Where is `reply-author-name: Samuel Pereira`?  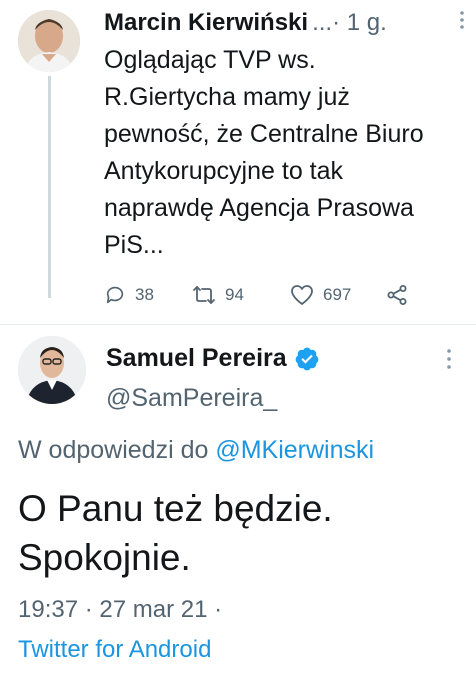 reply-author-name: Samuel Pereira is located at coordinates (196, 358).